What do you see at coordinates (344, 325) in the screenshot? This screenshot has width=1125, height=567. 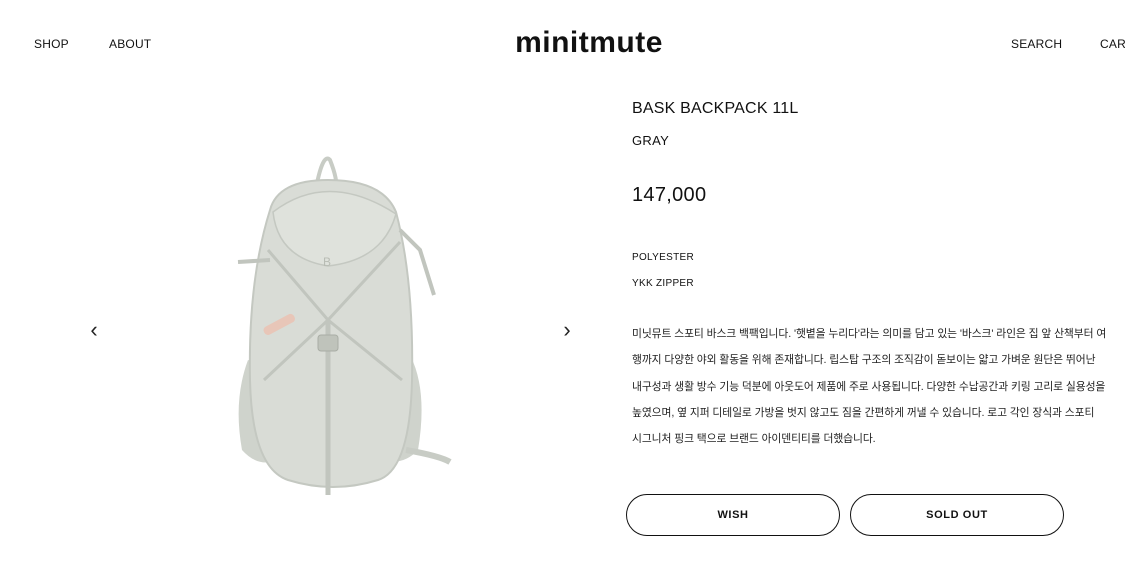 I see `backpack-image: B` at bounding box center [344, 325].